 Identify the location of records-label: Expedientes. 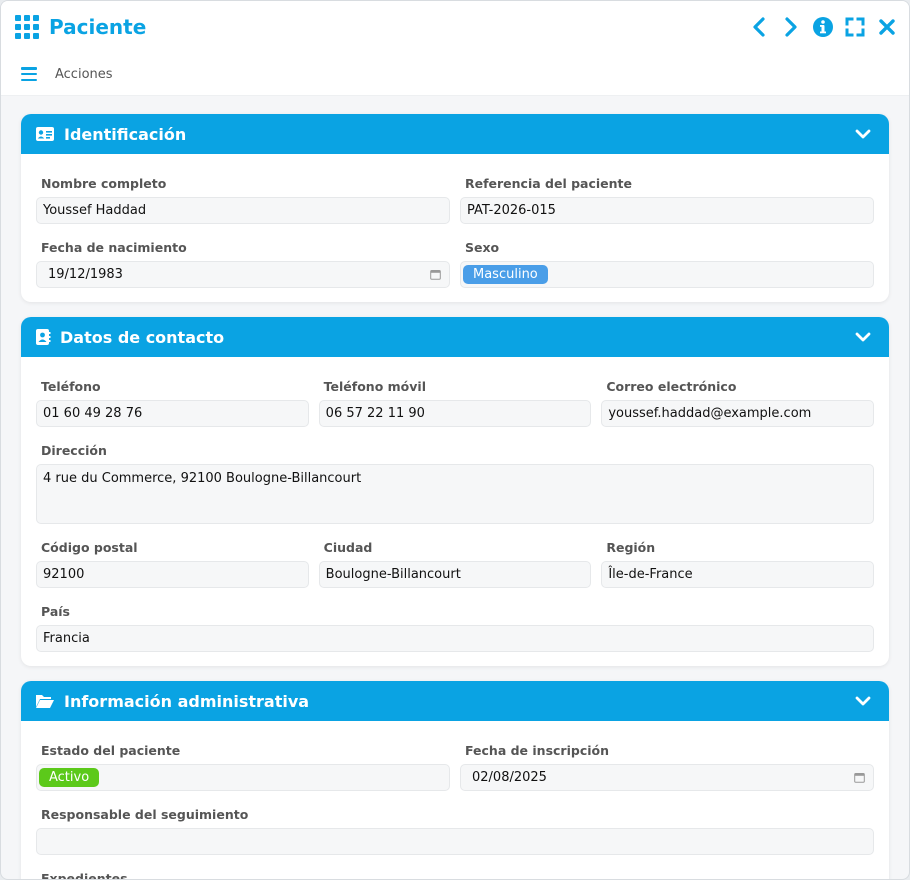
(84, 875).